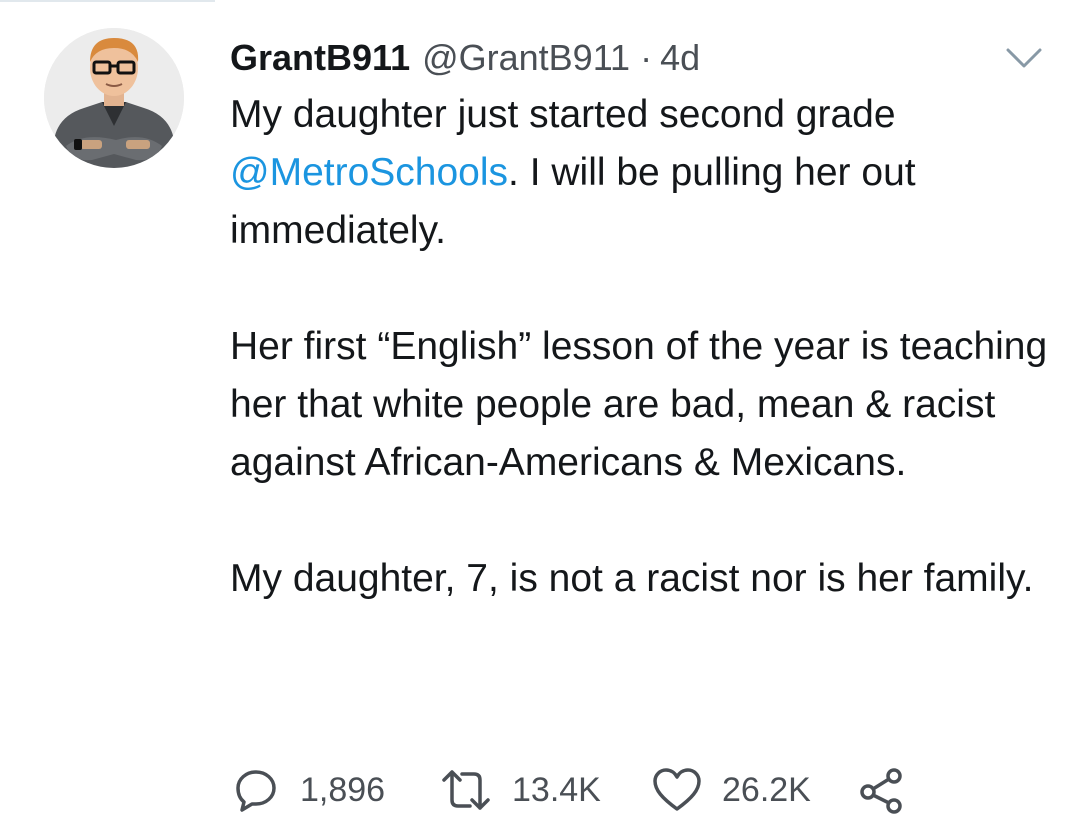 The width and height of the screenshot is (1080, 840). I want to click on retweet-count: 13.4K, so click(556, 789).